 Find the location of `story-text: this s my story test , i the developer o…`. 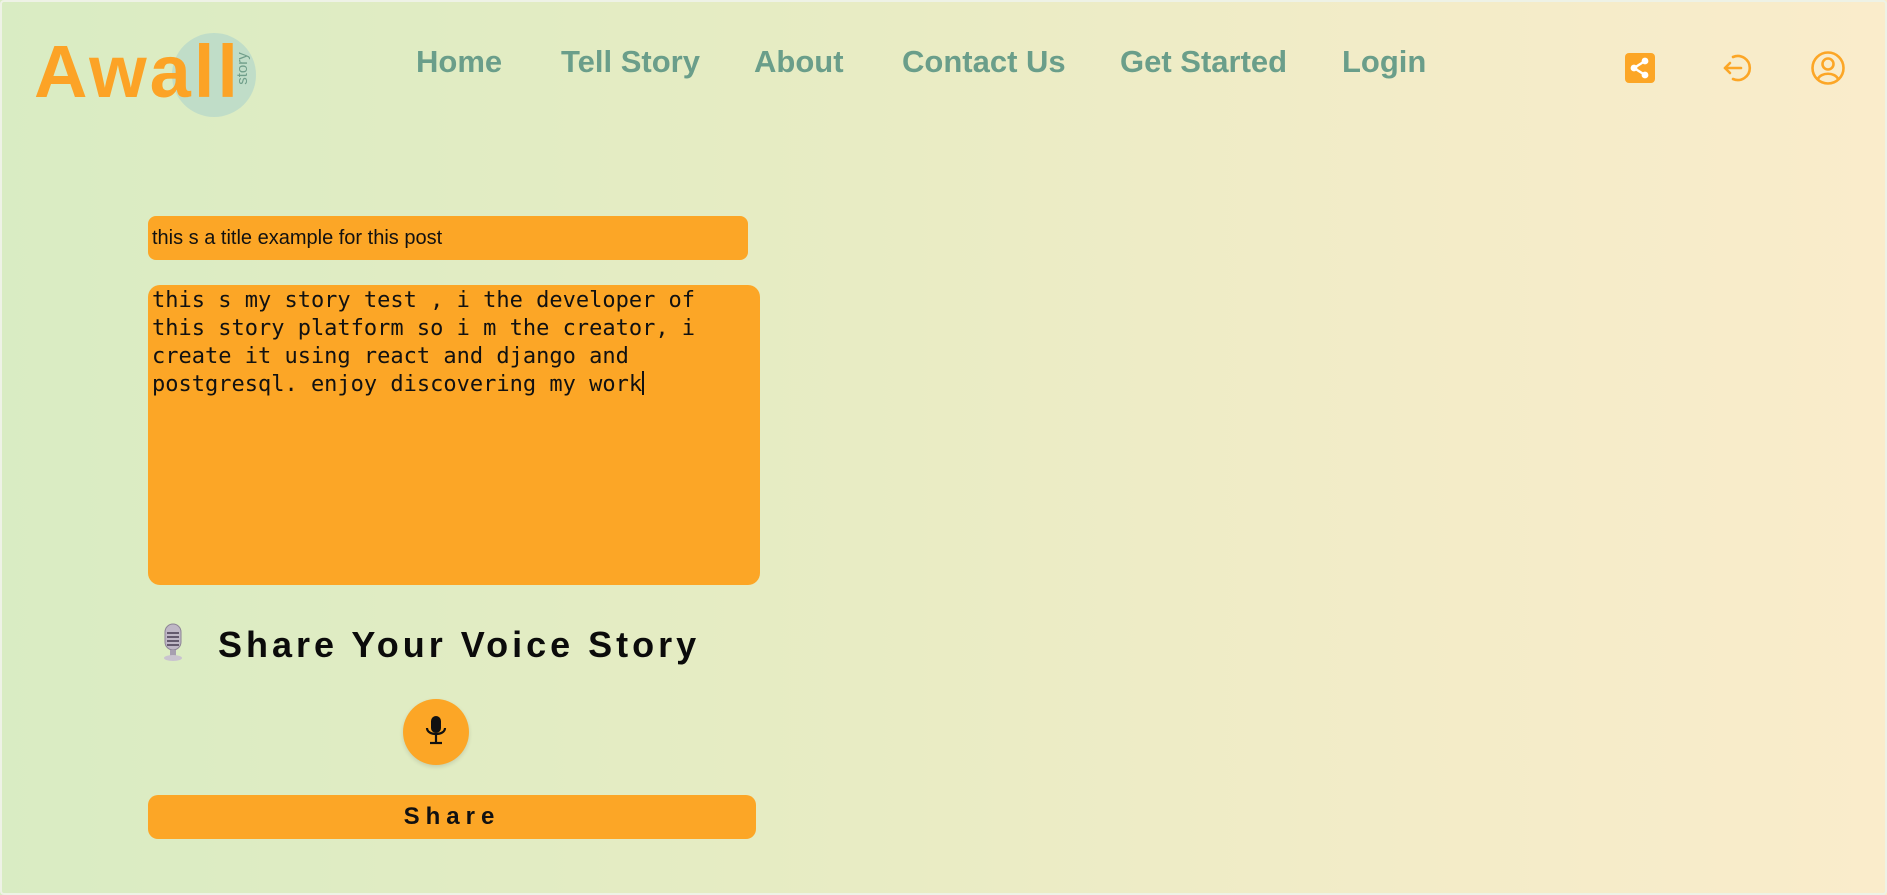

story-text: this s my story test , i the developer o… is located at coordinates (424, 342).